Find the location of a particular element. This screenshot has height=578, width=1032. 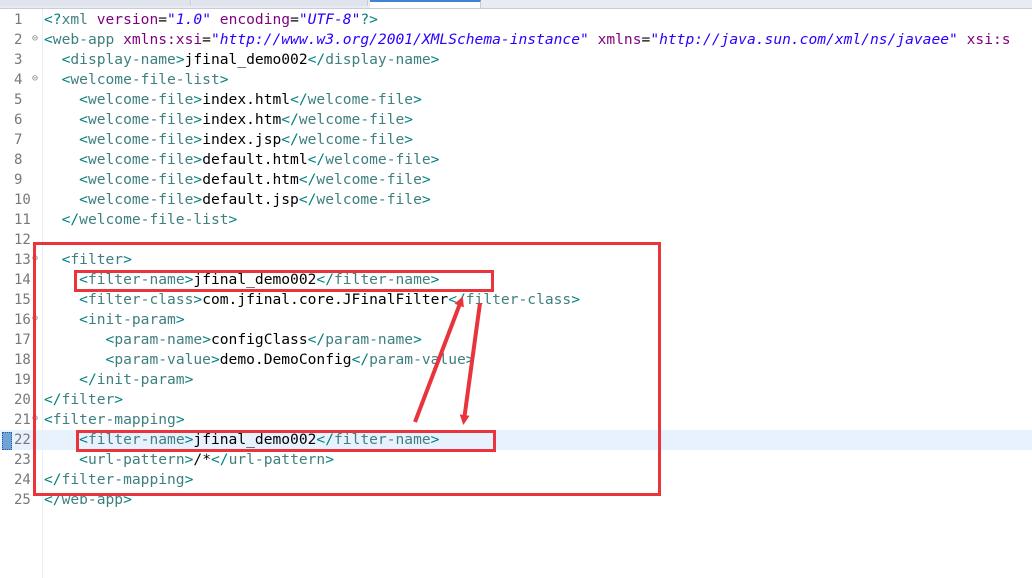

arrow-down is located at coordinates (470, 363).